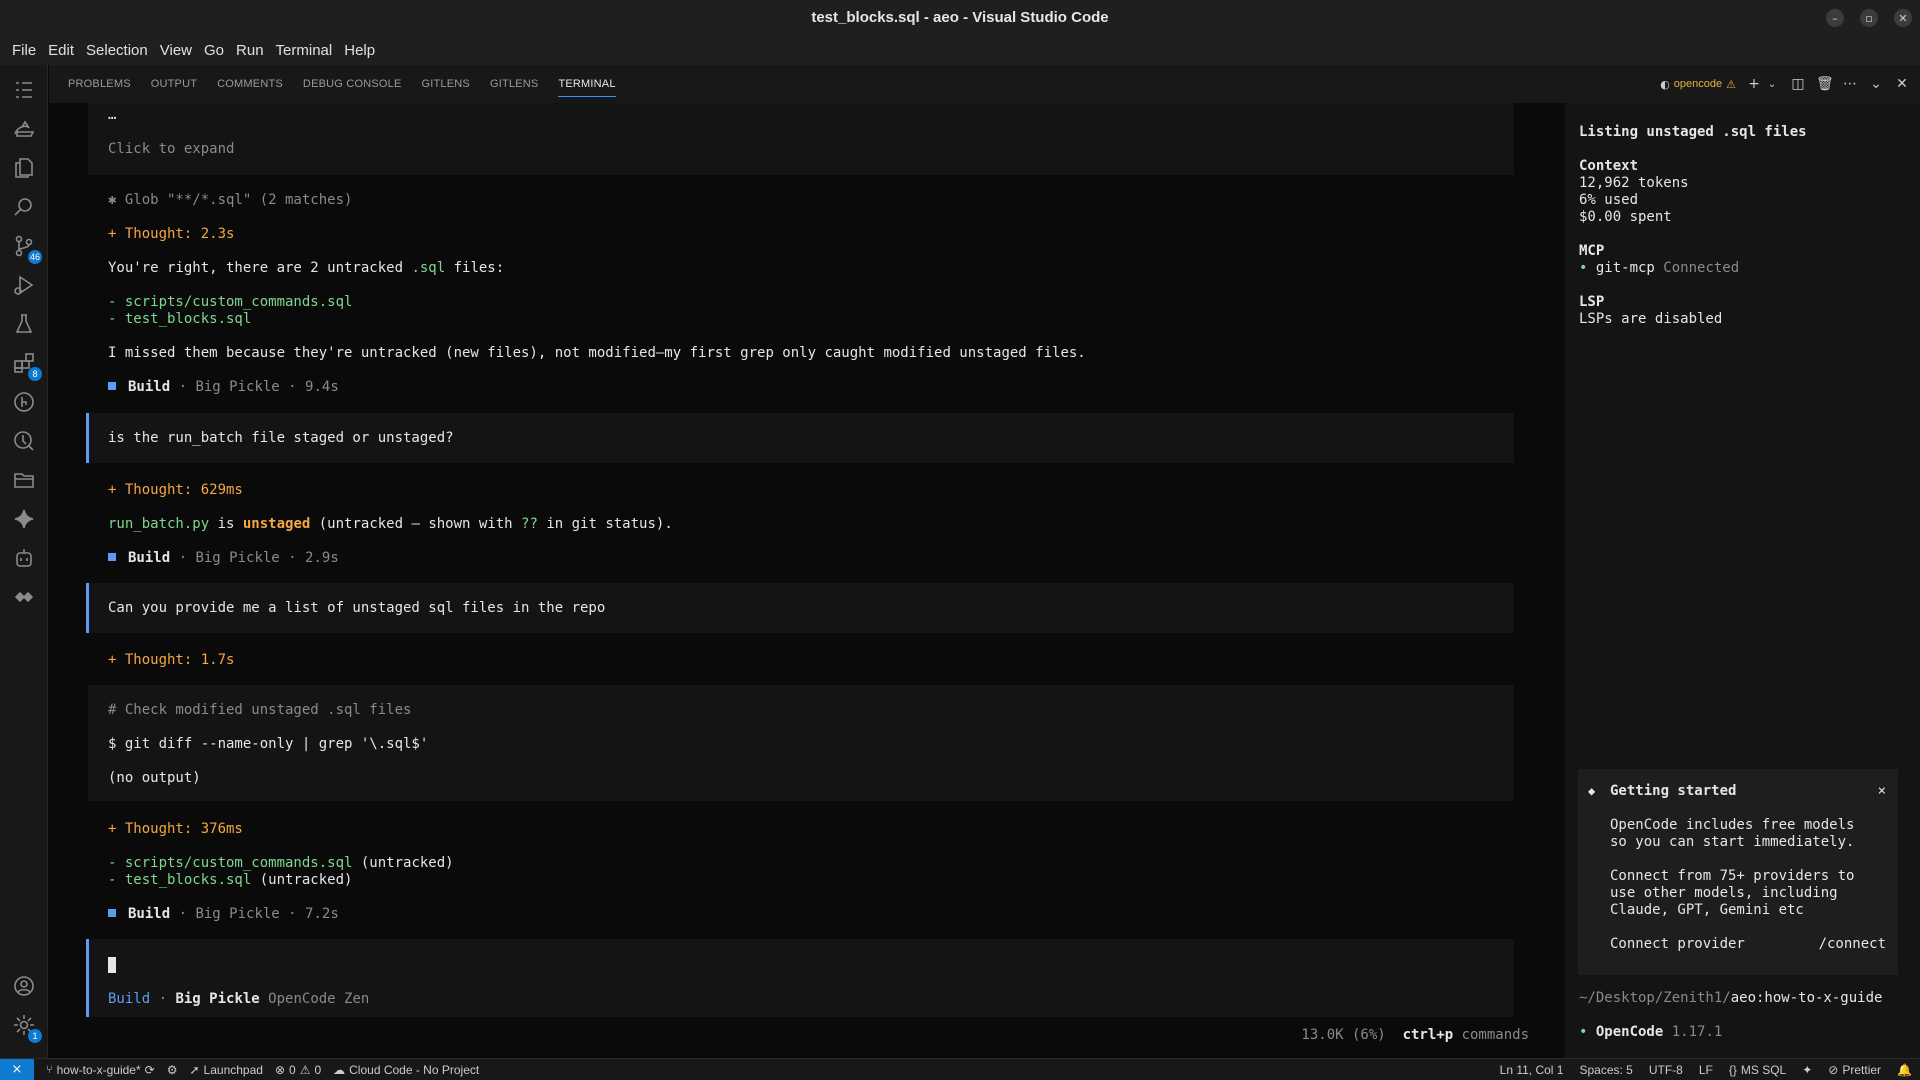 The height and width of the screenshot is (1080, 1920). Describe the element at coordinates (149, 387) in the screenshot. I see `build-label: Build` at that location.